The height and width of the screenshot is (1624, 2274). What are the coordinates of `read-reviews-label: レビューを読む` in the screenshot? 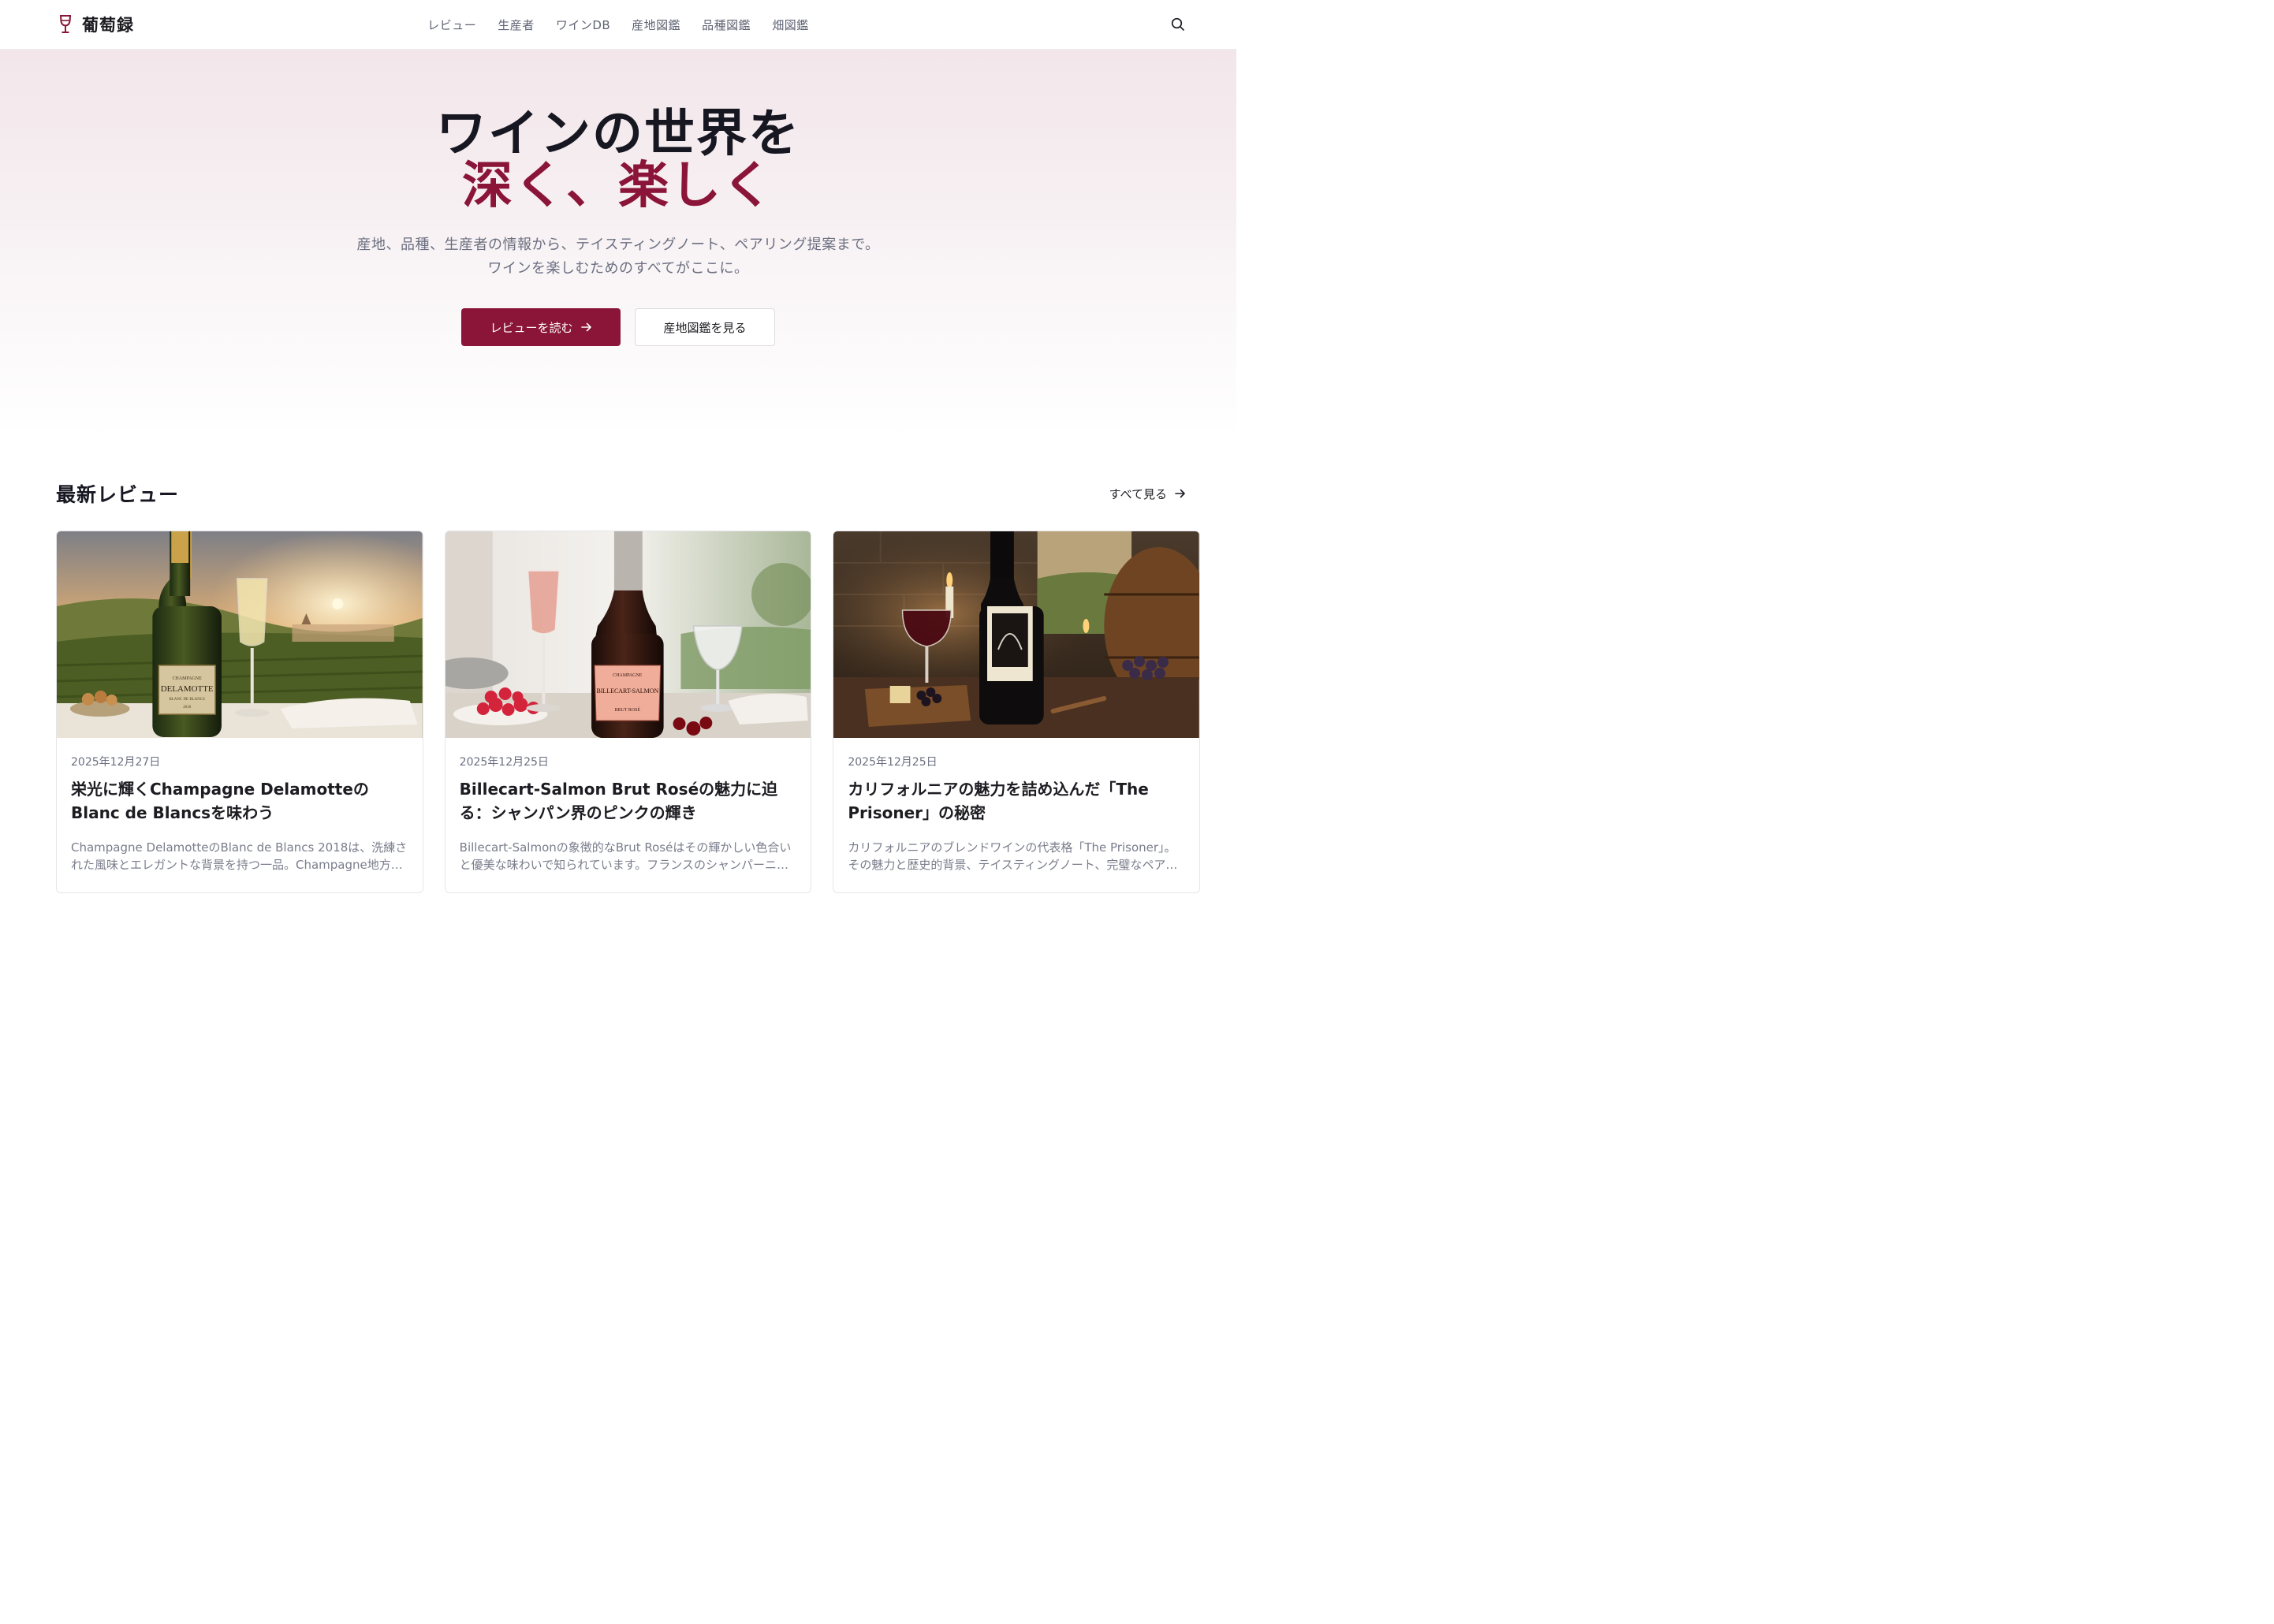 It's located at (531, 327).